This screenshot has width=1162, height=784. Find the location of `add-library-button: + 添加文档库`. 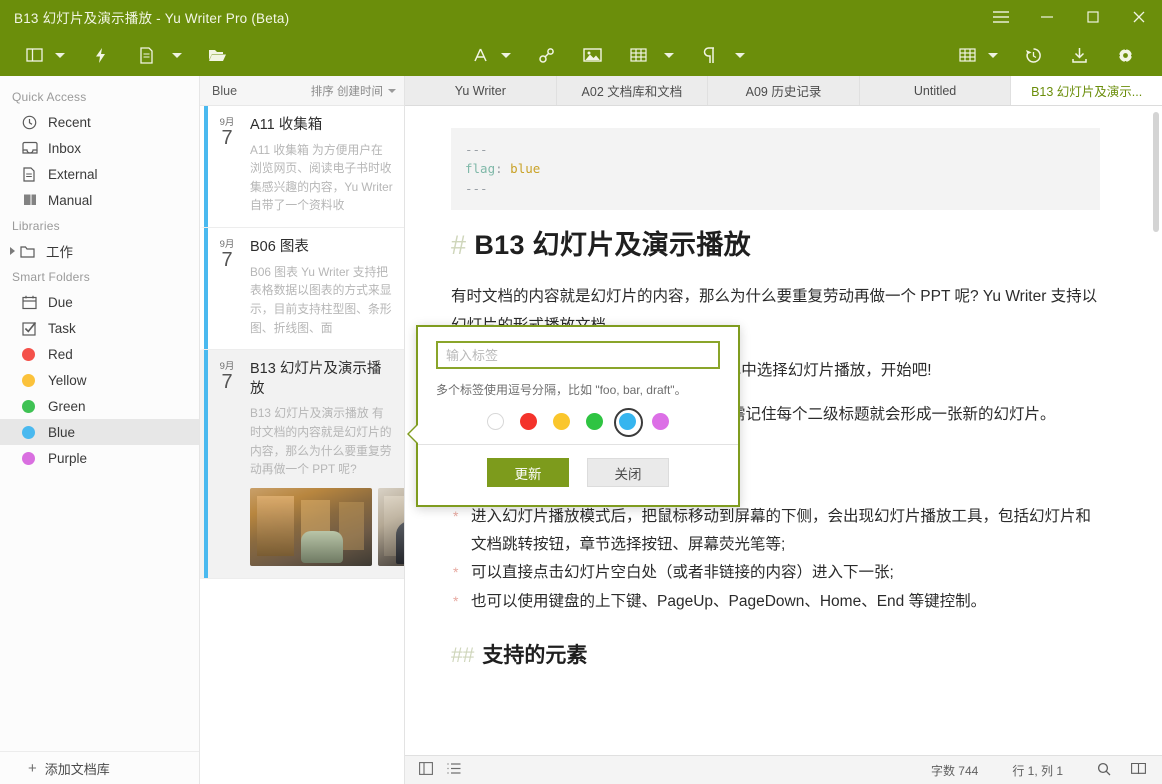

add-library-button: + 添加文档库 is located at coordinates (99, 767).